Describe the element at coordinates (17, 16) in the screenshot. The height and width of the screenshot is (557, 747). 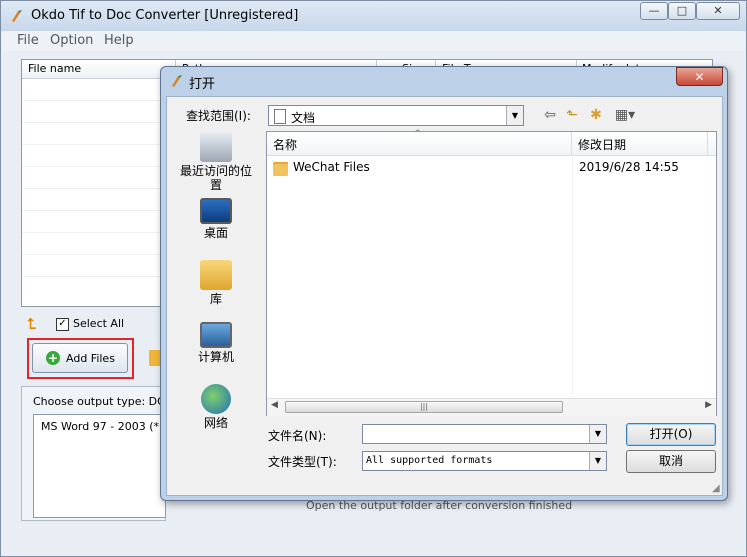
I see `app-icon` at that location.